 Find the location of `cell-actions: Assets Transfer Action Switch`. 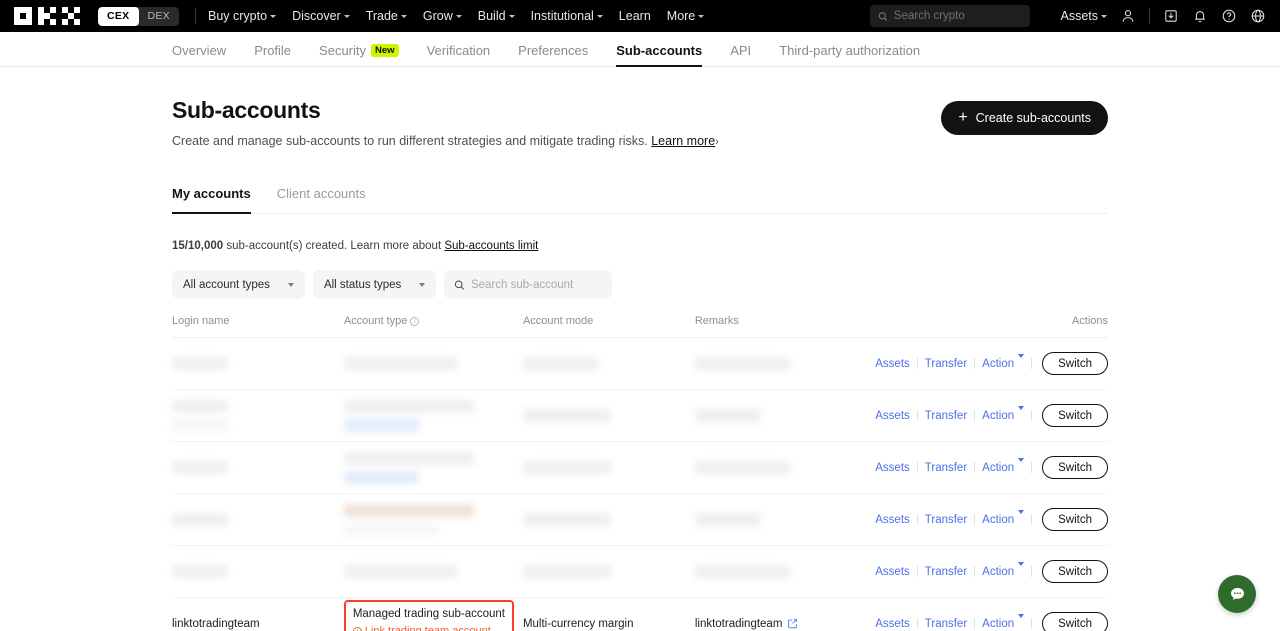

cell-actions: Assets Transfer Action Switch is located at coordinates (988, 364).